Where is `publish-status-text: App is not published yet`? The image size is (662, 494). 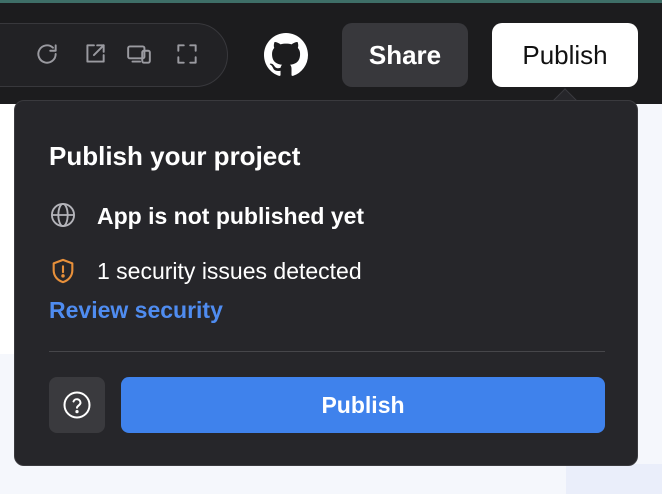
publish-status-text: App is not published yet is located at coordinates (231, 216).